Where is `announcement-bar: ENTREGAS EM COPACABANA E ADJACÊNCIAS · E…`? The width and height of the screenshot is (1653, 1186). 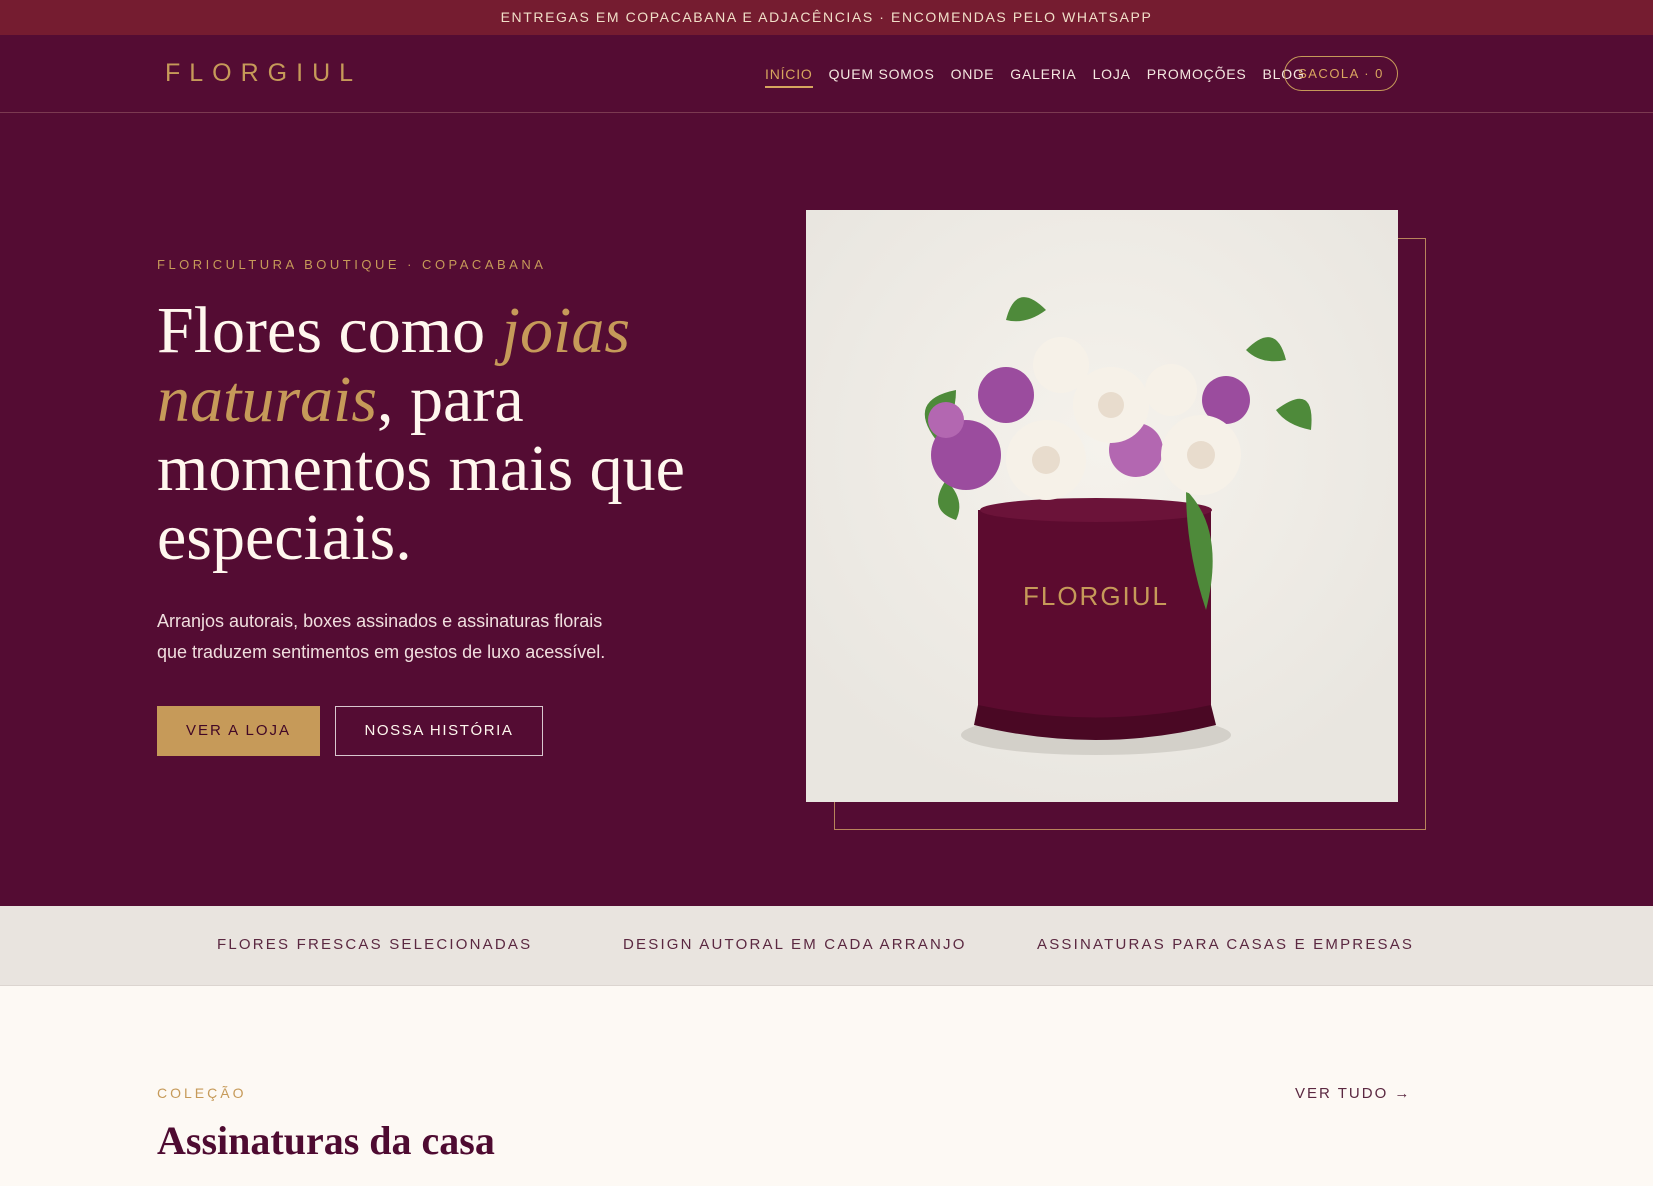 announcement-bar: ENTREGAS EM COPACABANA E ADJACÊNCIAS · E… is located at coordinates (826, 17).